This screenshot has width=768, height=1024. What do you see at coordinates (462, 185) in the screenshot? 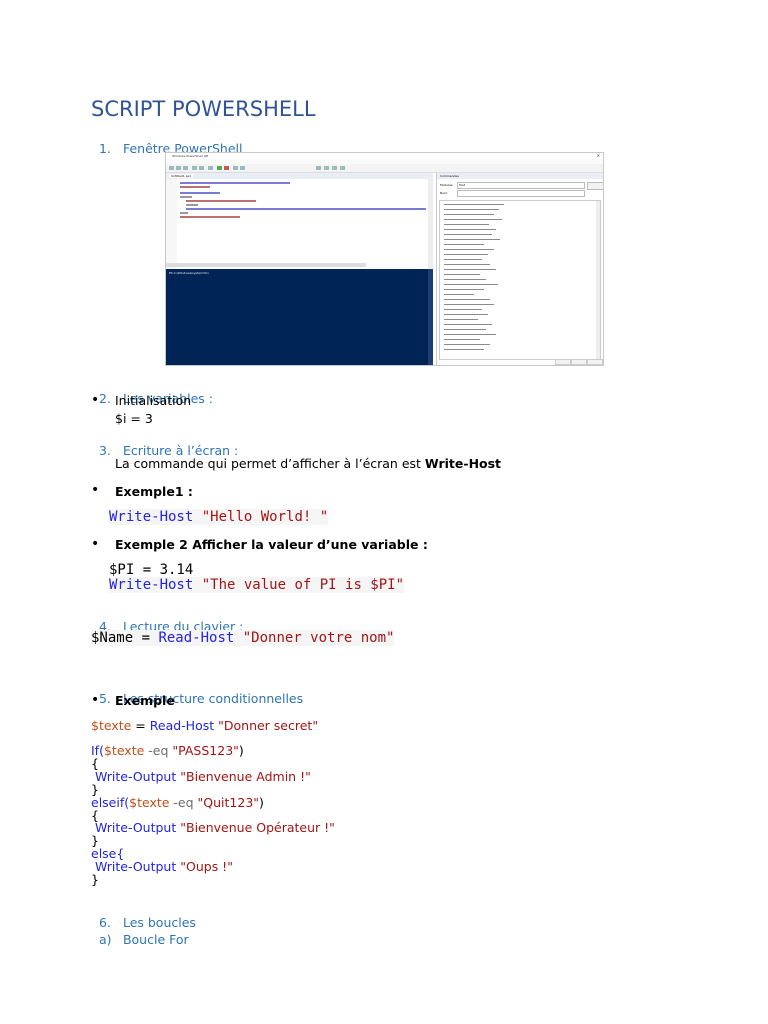
I see `modules-value: Tout` at bounding box center [462, 185].